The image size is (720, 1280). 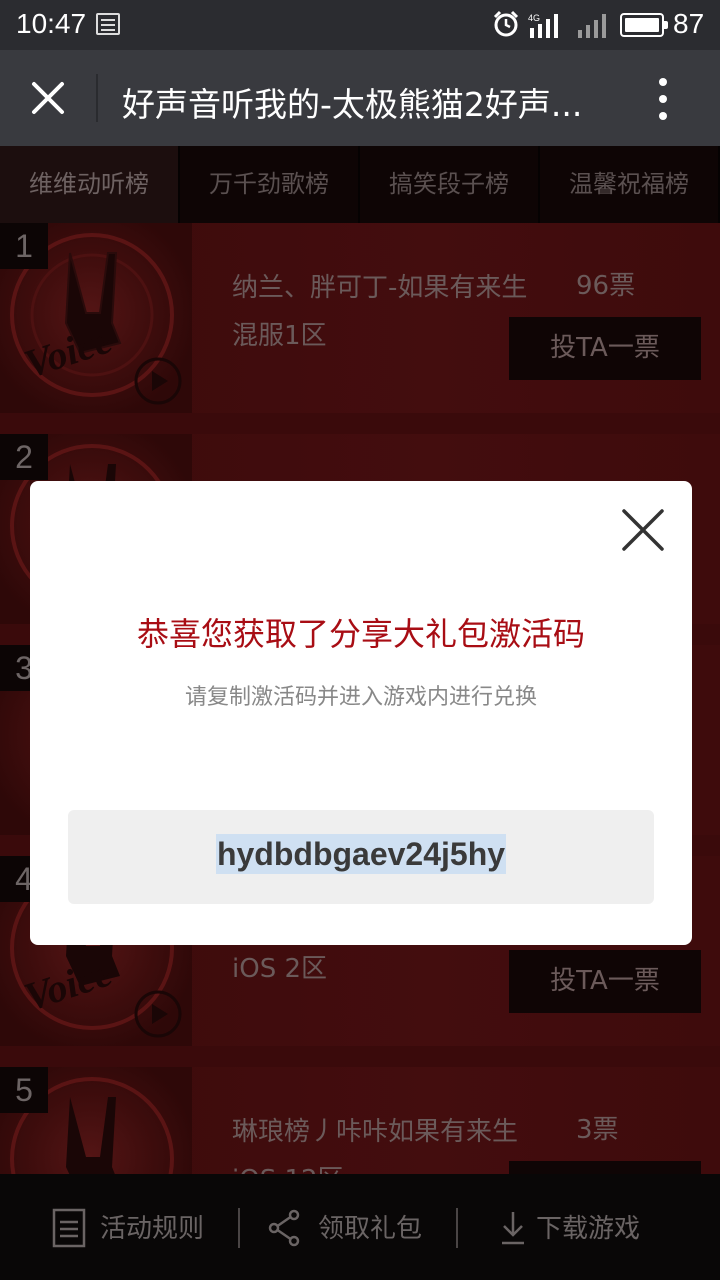 I want to click on rank-number: 2, so click(x=24, y=457).